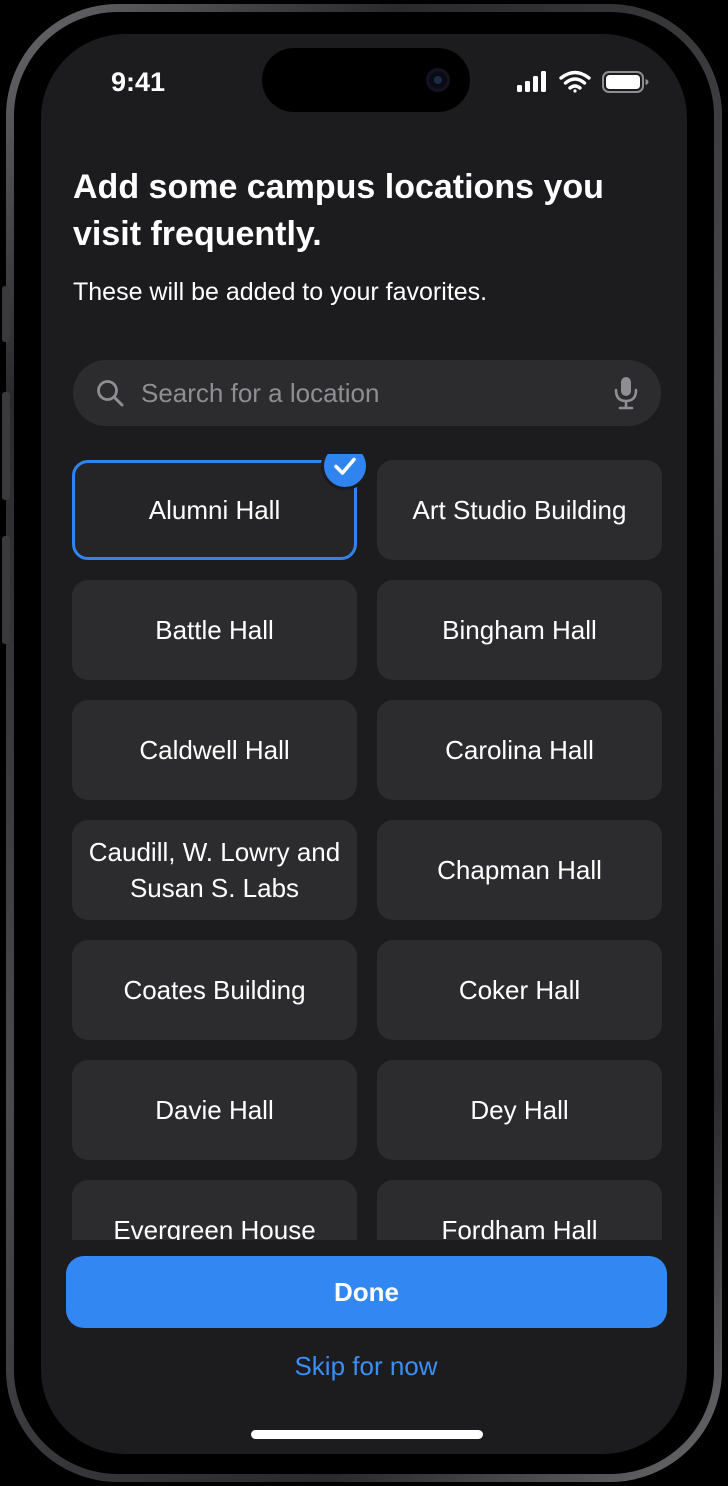 This screenshot has height=1486, width=728. What do you see at coordinates (625, 82) in the screenshot?
I see `battery-icon` at bounding box center [625, 82].